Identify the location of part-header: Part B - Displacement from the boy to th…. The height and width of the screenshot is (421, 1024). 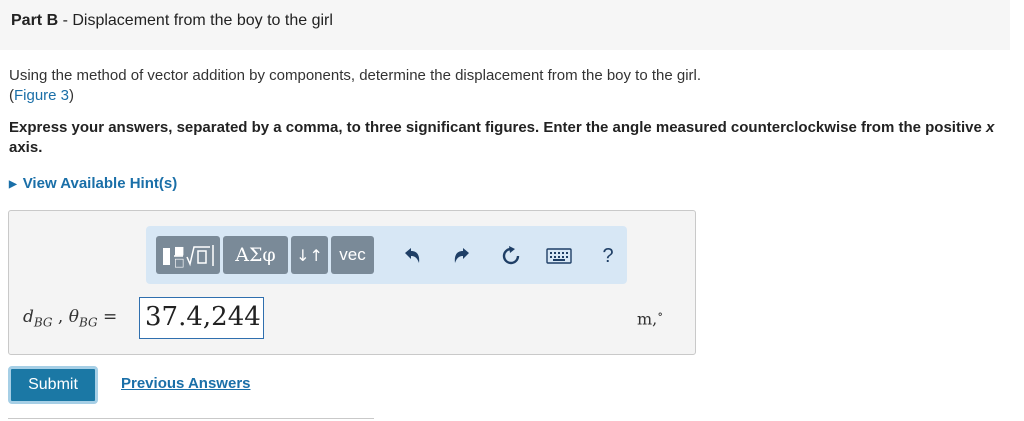
(505, 25).